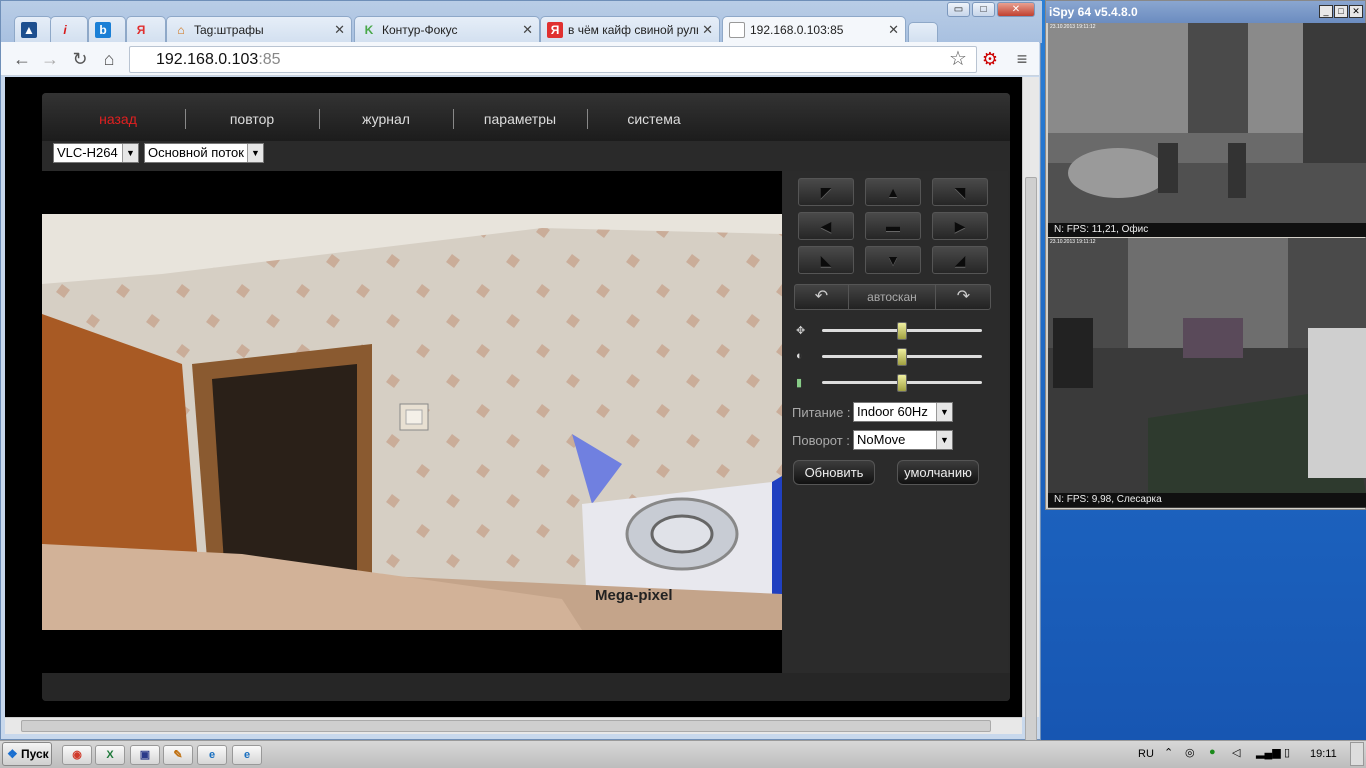  What do you see at coordinates (553, 59) in the screenshot?
I see `address-bar: 192.168.0.103:85` at bounding box center [553, 59].